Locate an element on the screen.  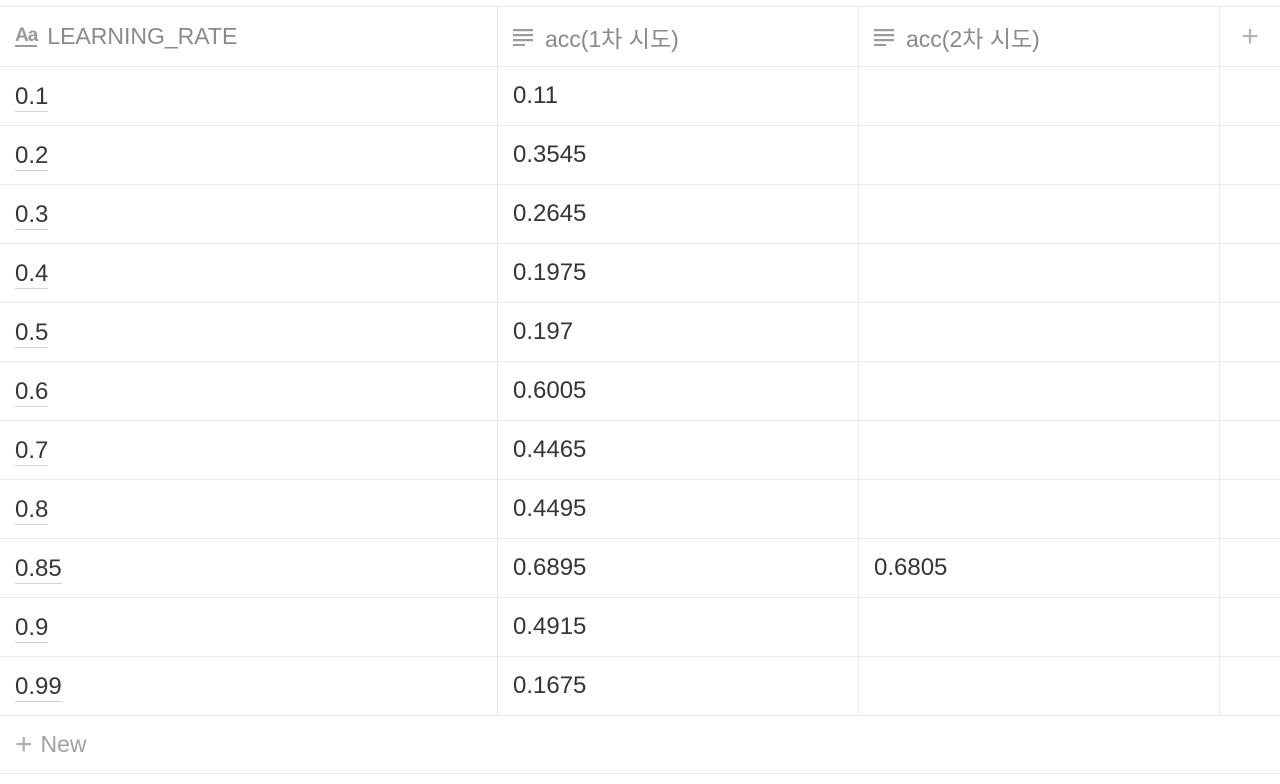
column-header-label: LEARNING_RATE is located at coordinates (142, 36).